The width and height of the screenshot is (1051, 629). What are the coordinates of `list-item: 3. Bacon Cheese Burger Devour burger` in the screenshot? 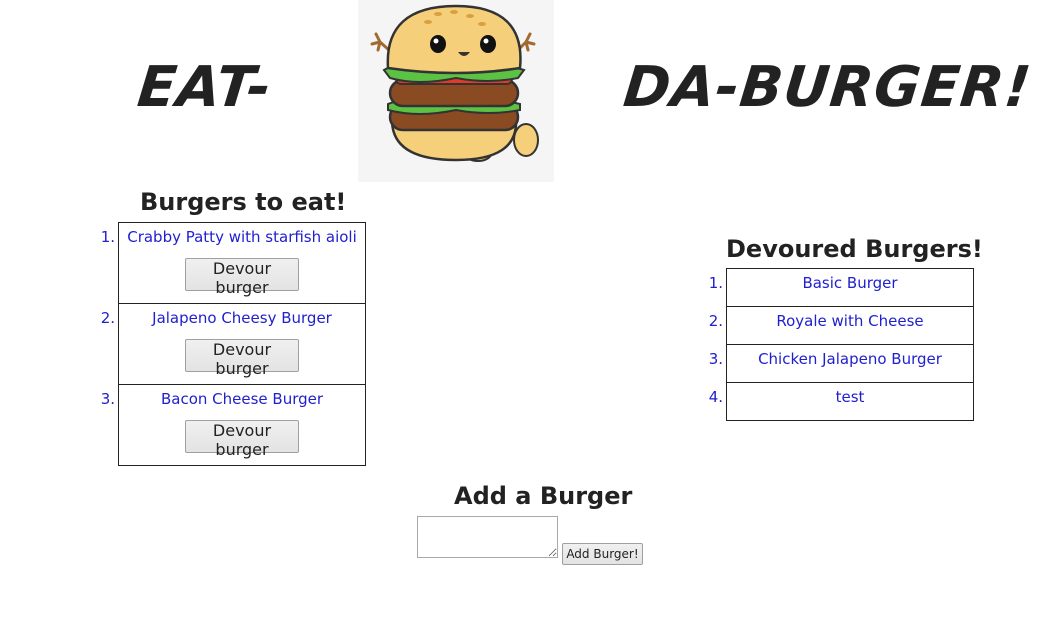 It's located at (233, 425).